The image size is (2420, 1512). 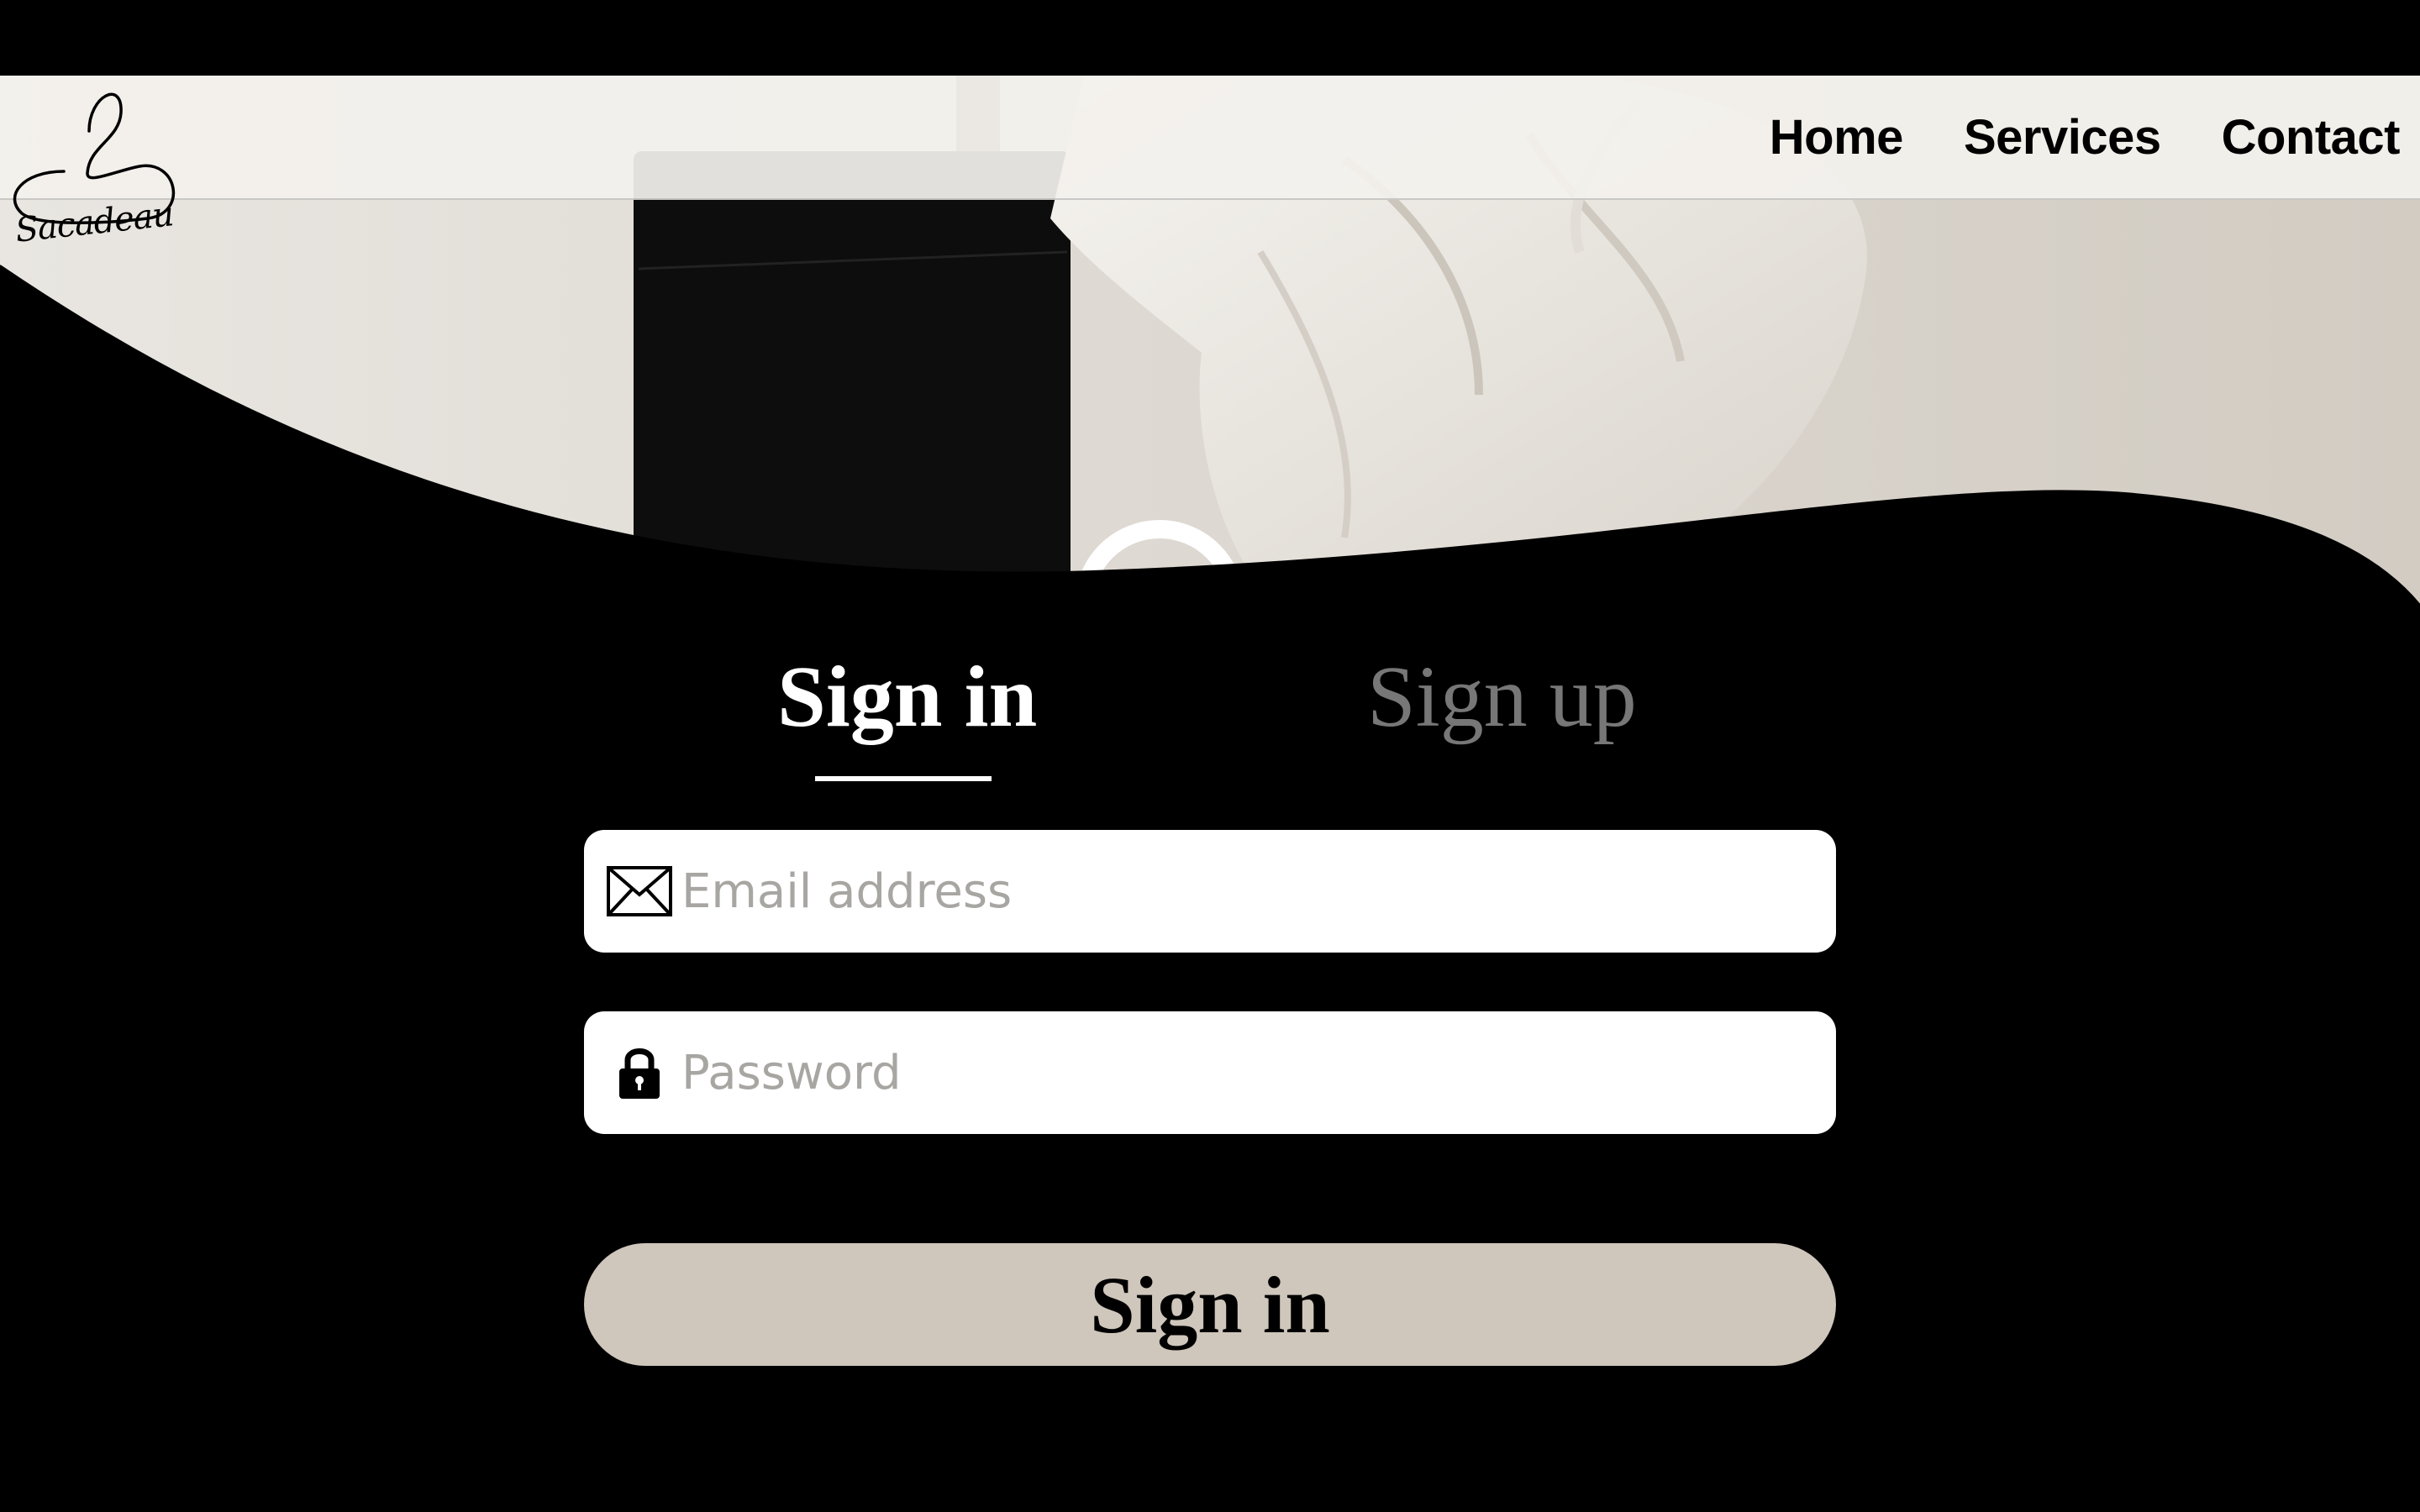 I want to click on tab-sign-in: Sign in, so click(x=907, y=697).